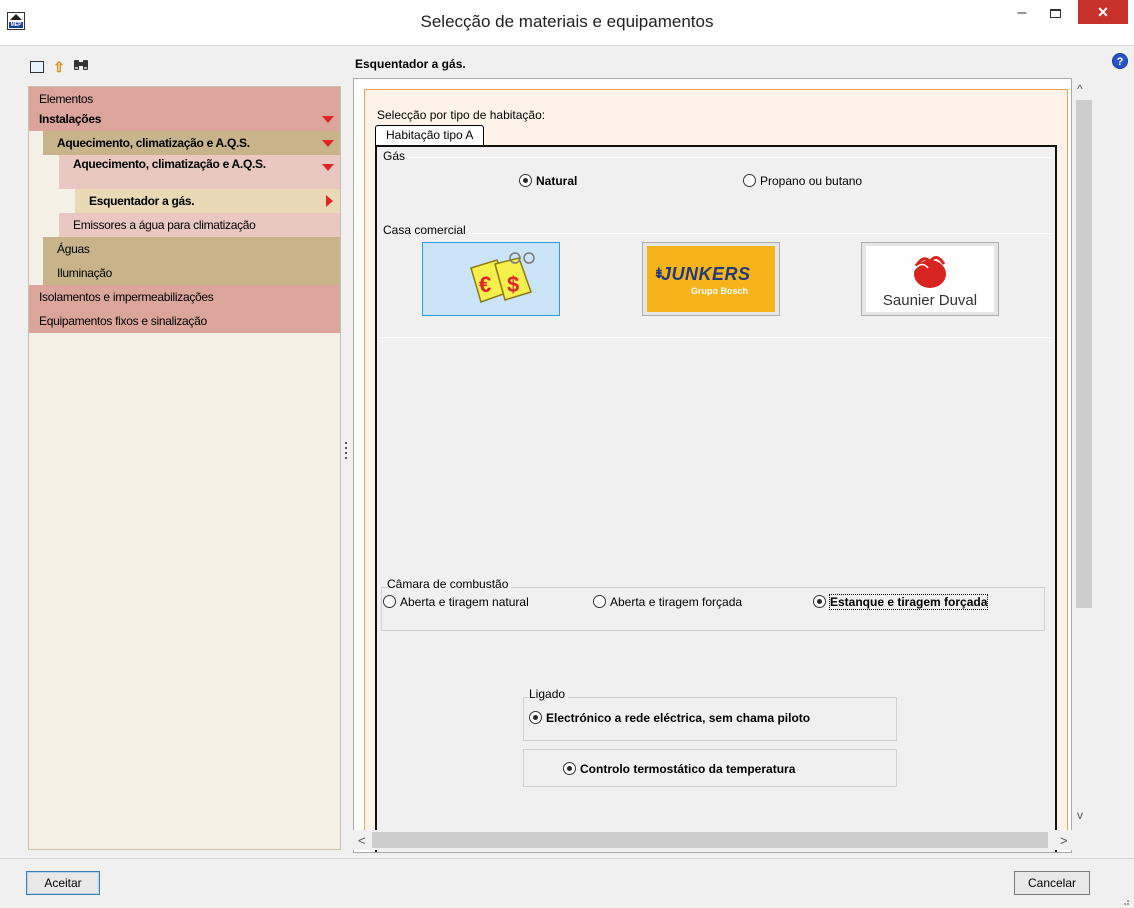 This screenshot has height=908, width=1134. What do you see at coordinates (63, 883) in the screenshot?
I see `accept-button: Aceitar` at bounding box center [63, 883].